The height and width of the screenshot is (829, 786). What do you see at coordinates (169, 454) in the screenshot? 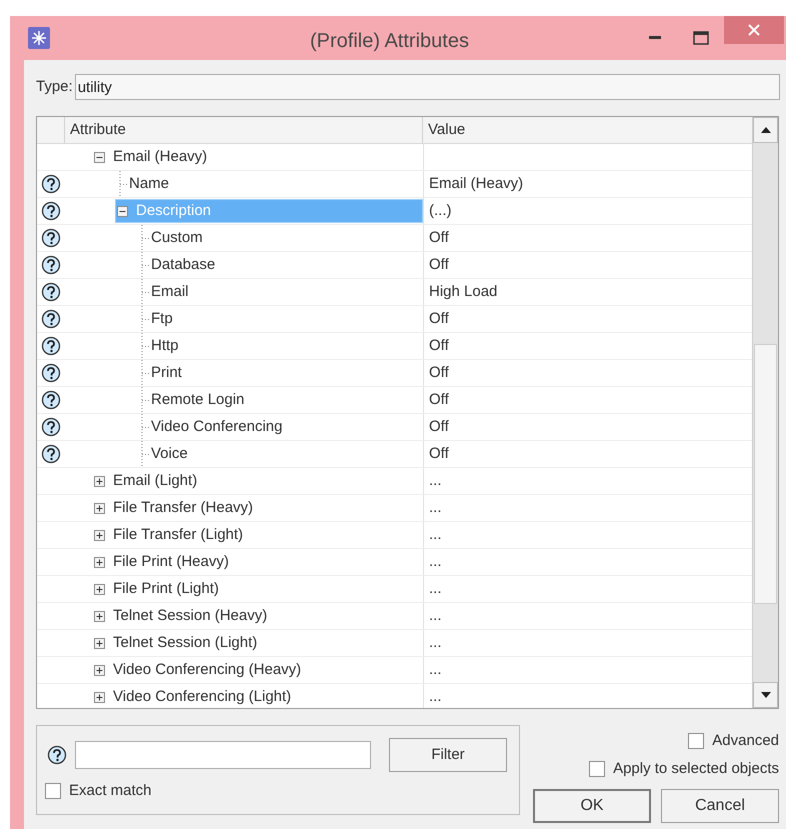
I see `tree-item: Voice` at bounding box center [169, 454].